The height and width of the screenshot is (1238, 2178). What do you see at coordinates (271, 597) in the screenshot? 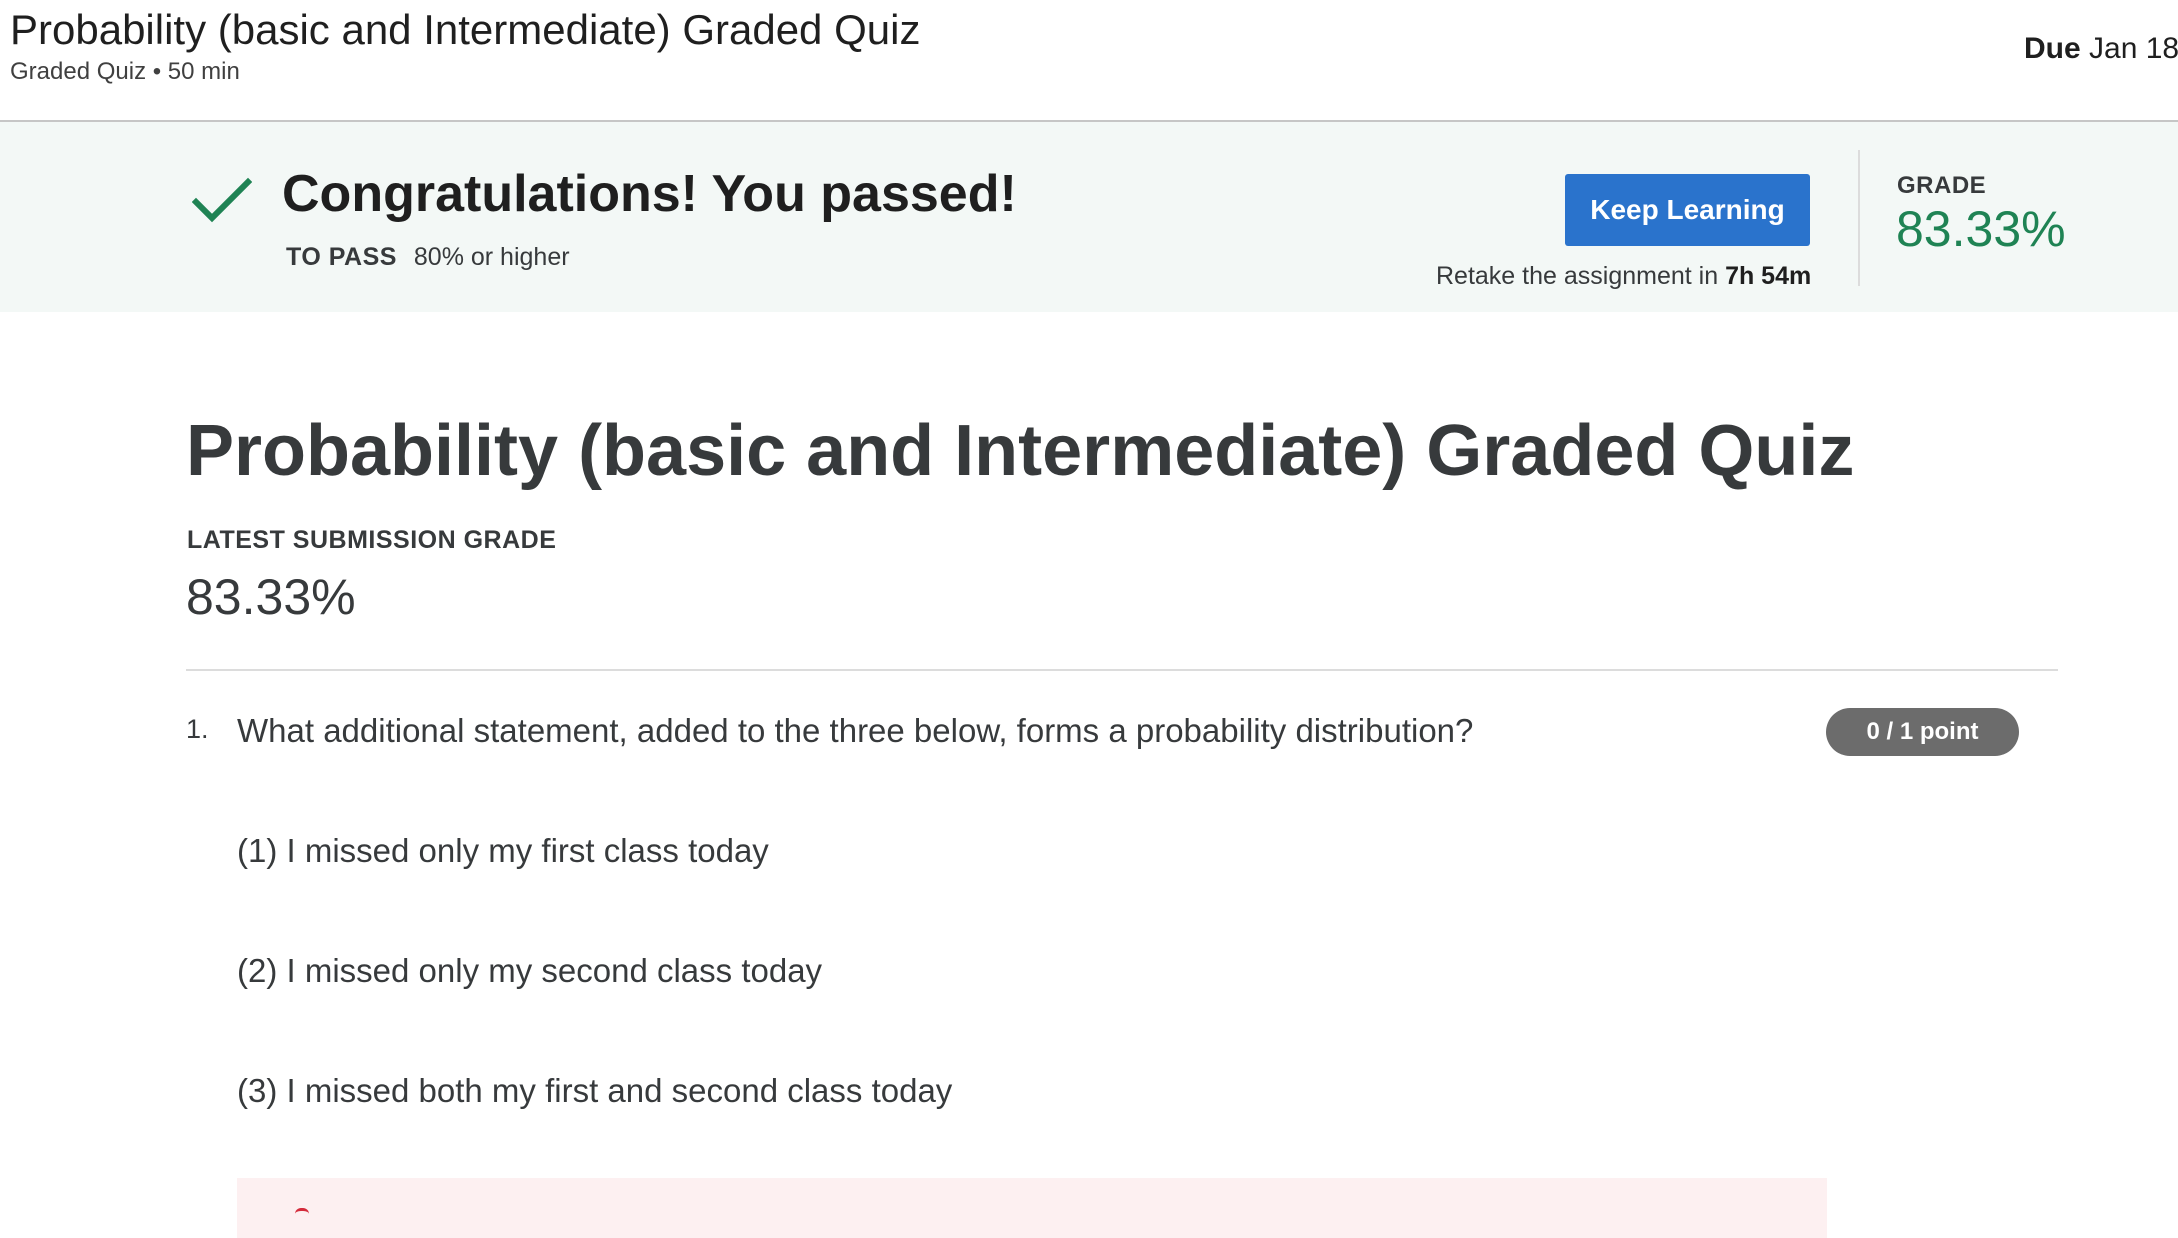
I see `latest-grade-value: 83.33%` at bounding box center [271, 597].